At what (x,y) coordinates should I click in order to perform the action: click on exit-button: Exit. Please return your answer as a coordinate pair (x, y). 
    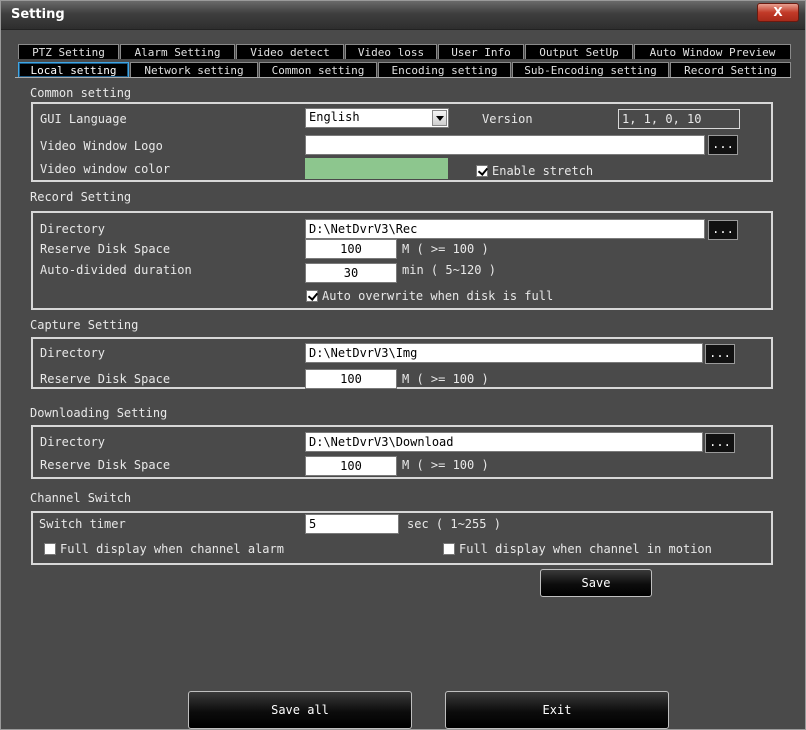
    Looking at the image, I should click on (557, 710).